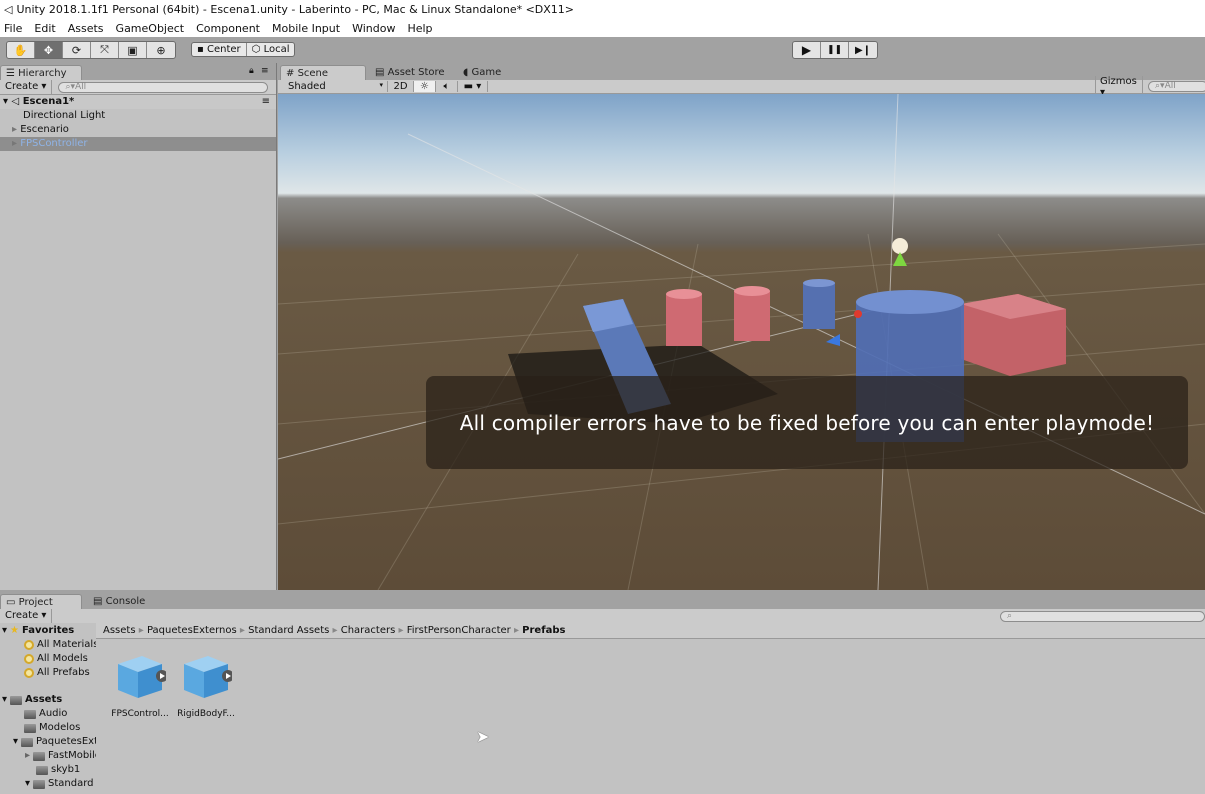 This screenshot has width=1205, height=794. Describe the element at coordinates (202, 49) in the screenshot. I see `center-icon: ▪` at that location.